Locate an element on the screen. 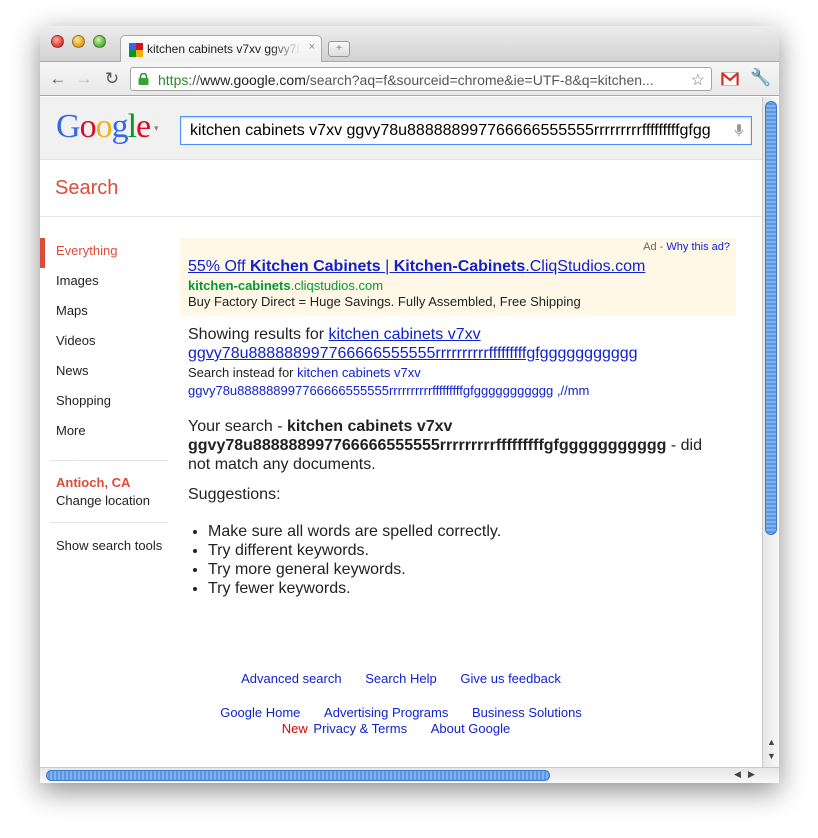  ad-url: kitchen-cabinets.cliqstudios.com is located at coordinates (286, 285).